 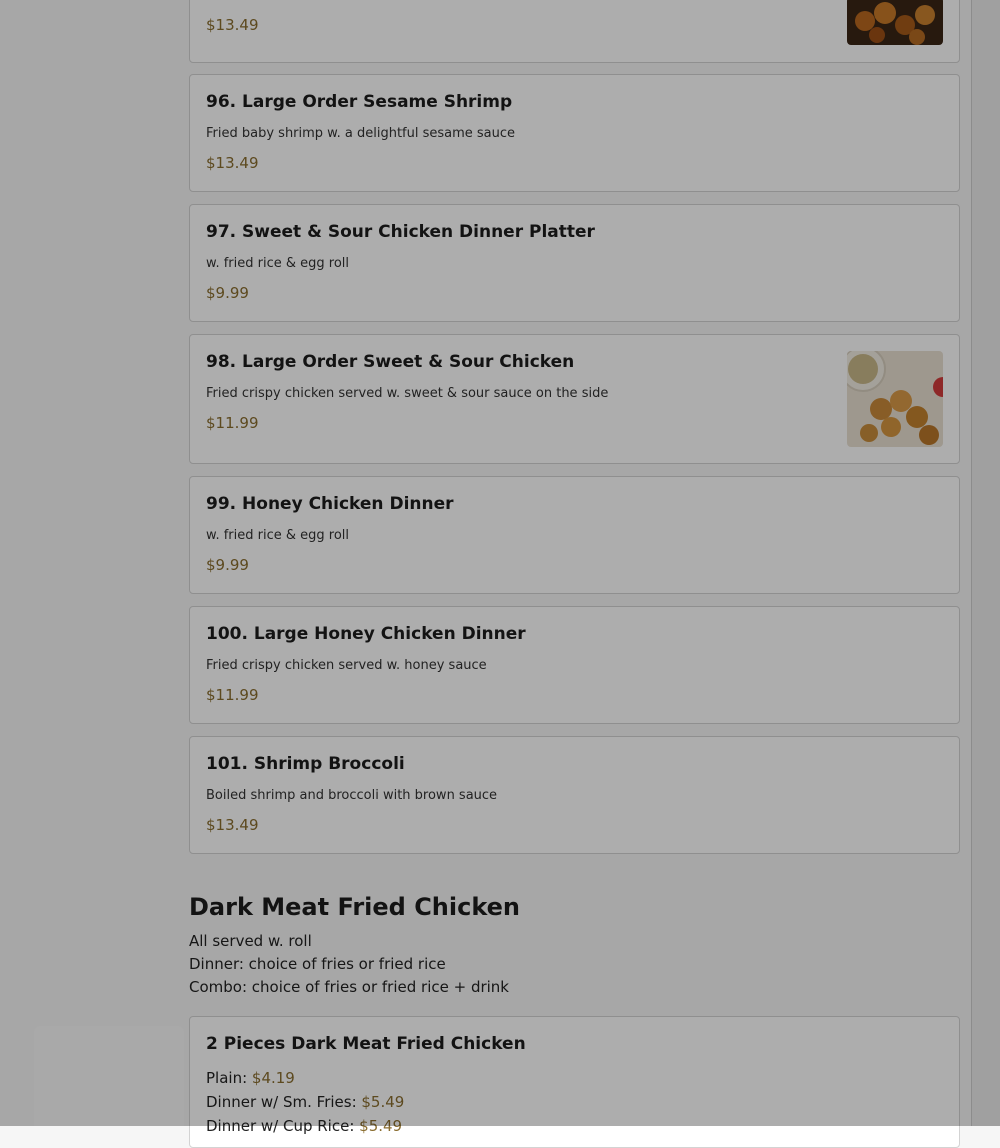 What do you see at coordinates (895, 22) in the screenshot?
I see `fried-chicken-photo` at bounding box center [895, 22].